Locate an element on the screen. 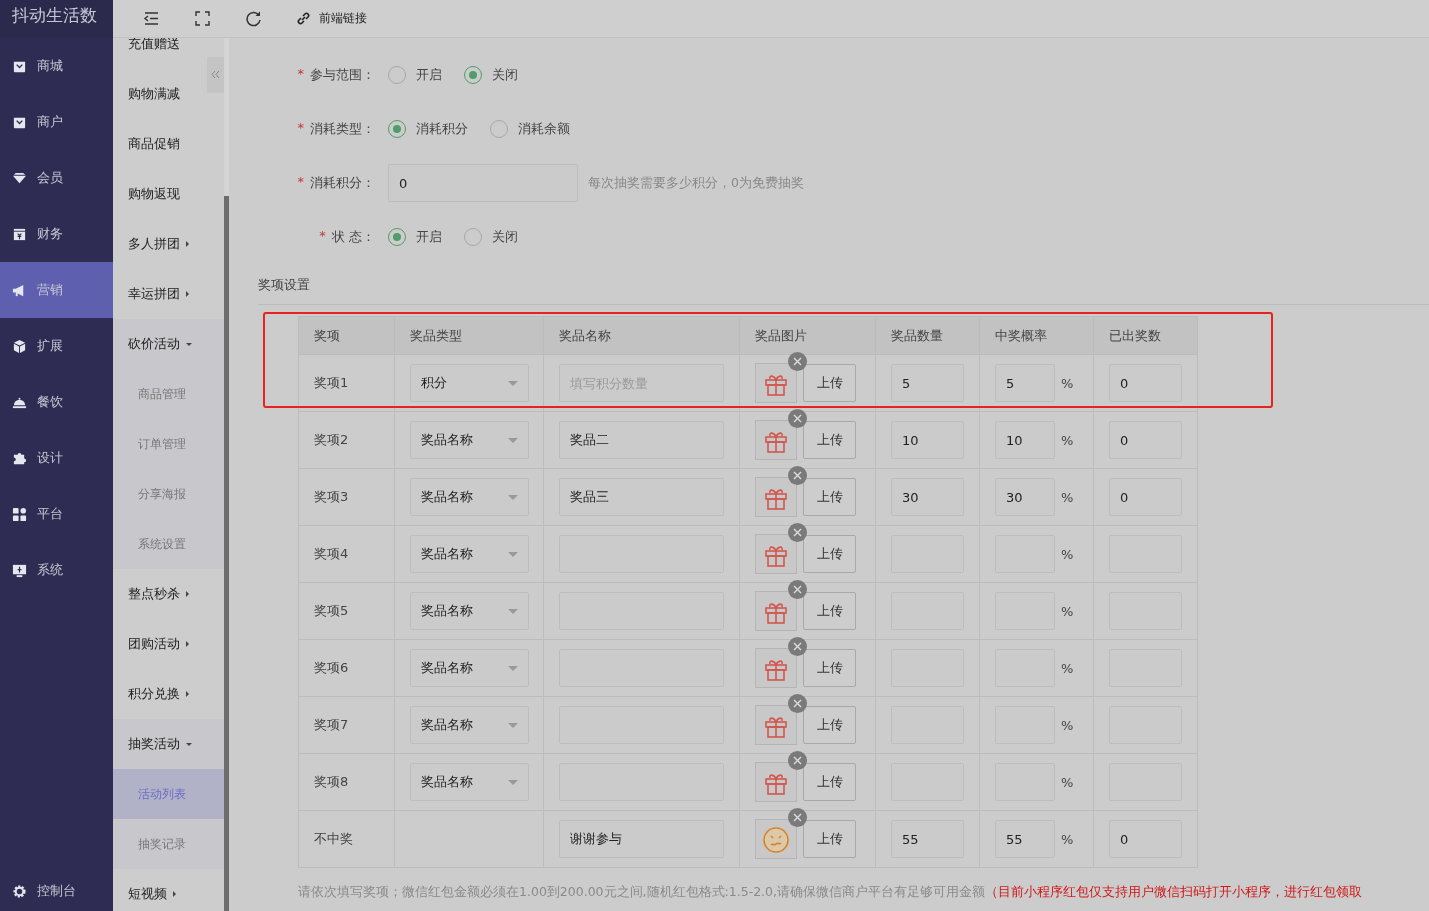 The width and height of the screenshot is (1429, 911). hint-text: 每次抽奖需要多少积分，0为免费抽奖 is located at coordinates (696, 183).